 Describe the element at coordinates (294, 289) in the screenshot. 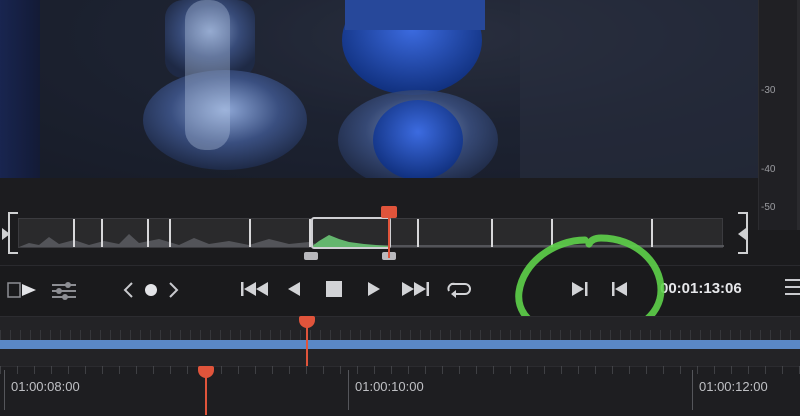

I see `play-reverse-icon` at that location.